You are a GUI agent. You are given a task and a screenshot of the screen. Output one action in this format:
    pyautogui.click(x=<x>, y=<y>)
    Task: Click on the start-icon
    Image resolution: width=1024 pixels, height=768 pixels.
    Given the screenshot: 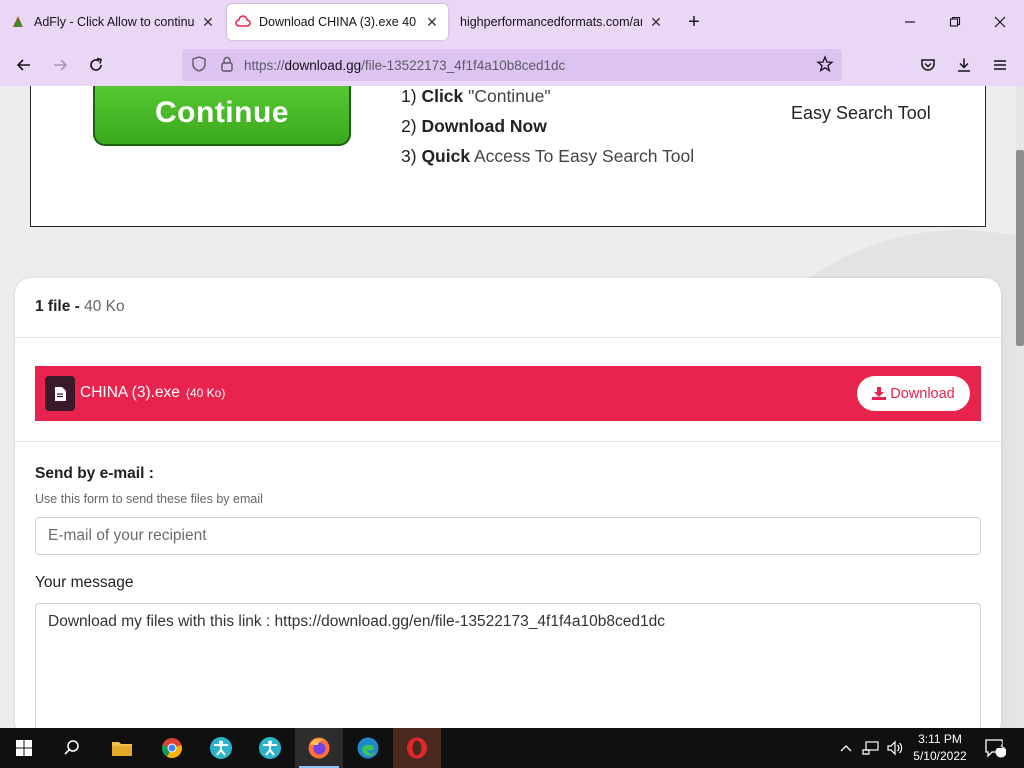 What is the action you would take?
    pyautogui.click(x=24, y=748)
    